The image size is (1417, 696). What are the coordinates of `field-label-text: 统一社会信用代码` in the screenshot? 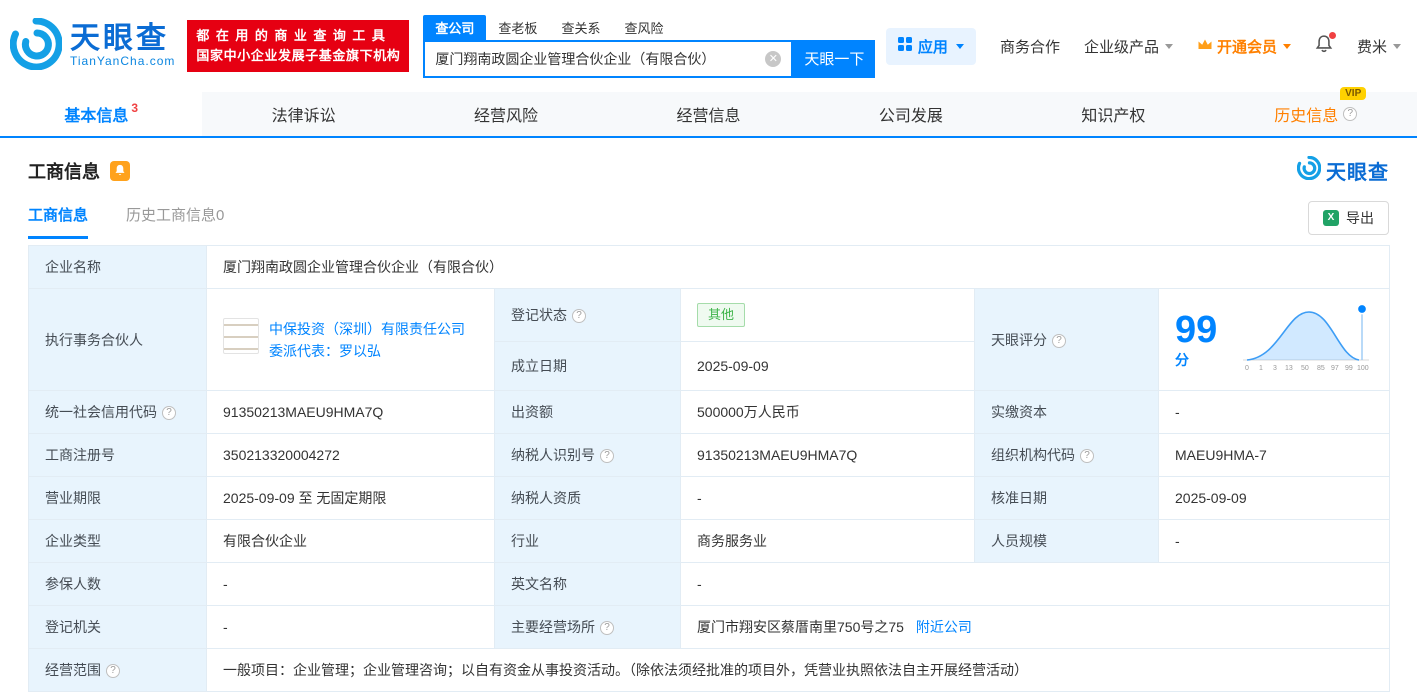 It's located at (101, 412).